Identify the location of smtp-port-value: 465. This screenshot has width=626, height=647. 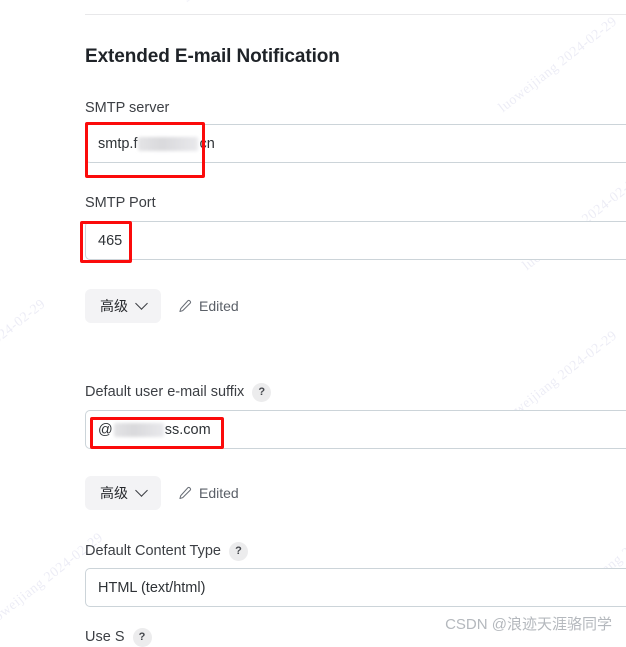
(110, 240).